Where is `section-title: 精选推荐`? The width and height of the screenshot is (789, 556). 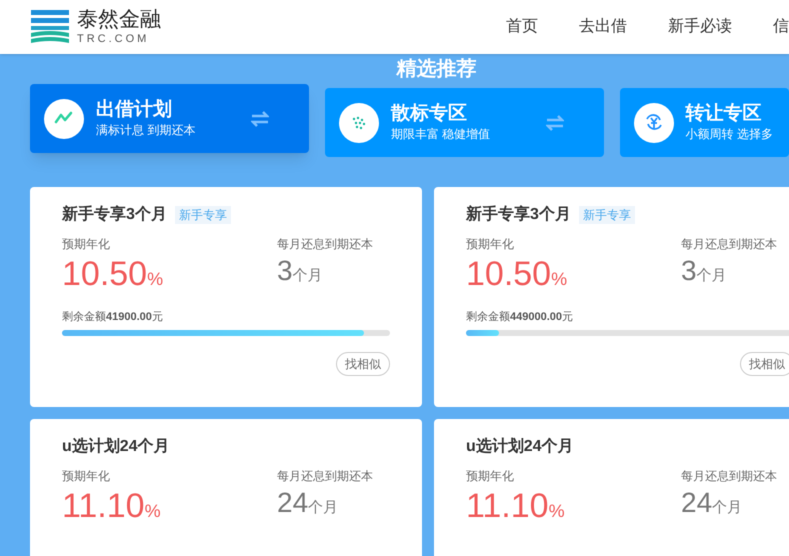
section-title: 精选推荐 is located at coordinates (436, 69).